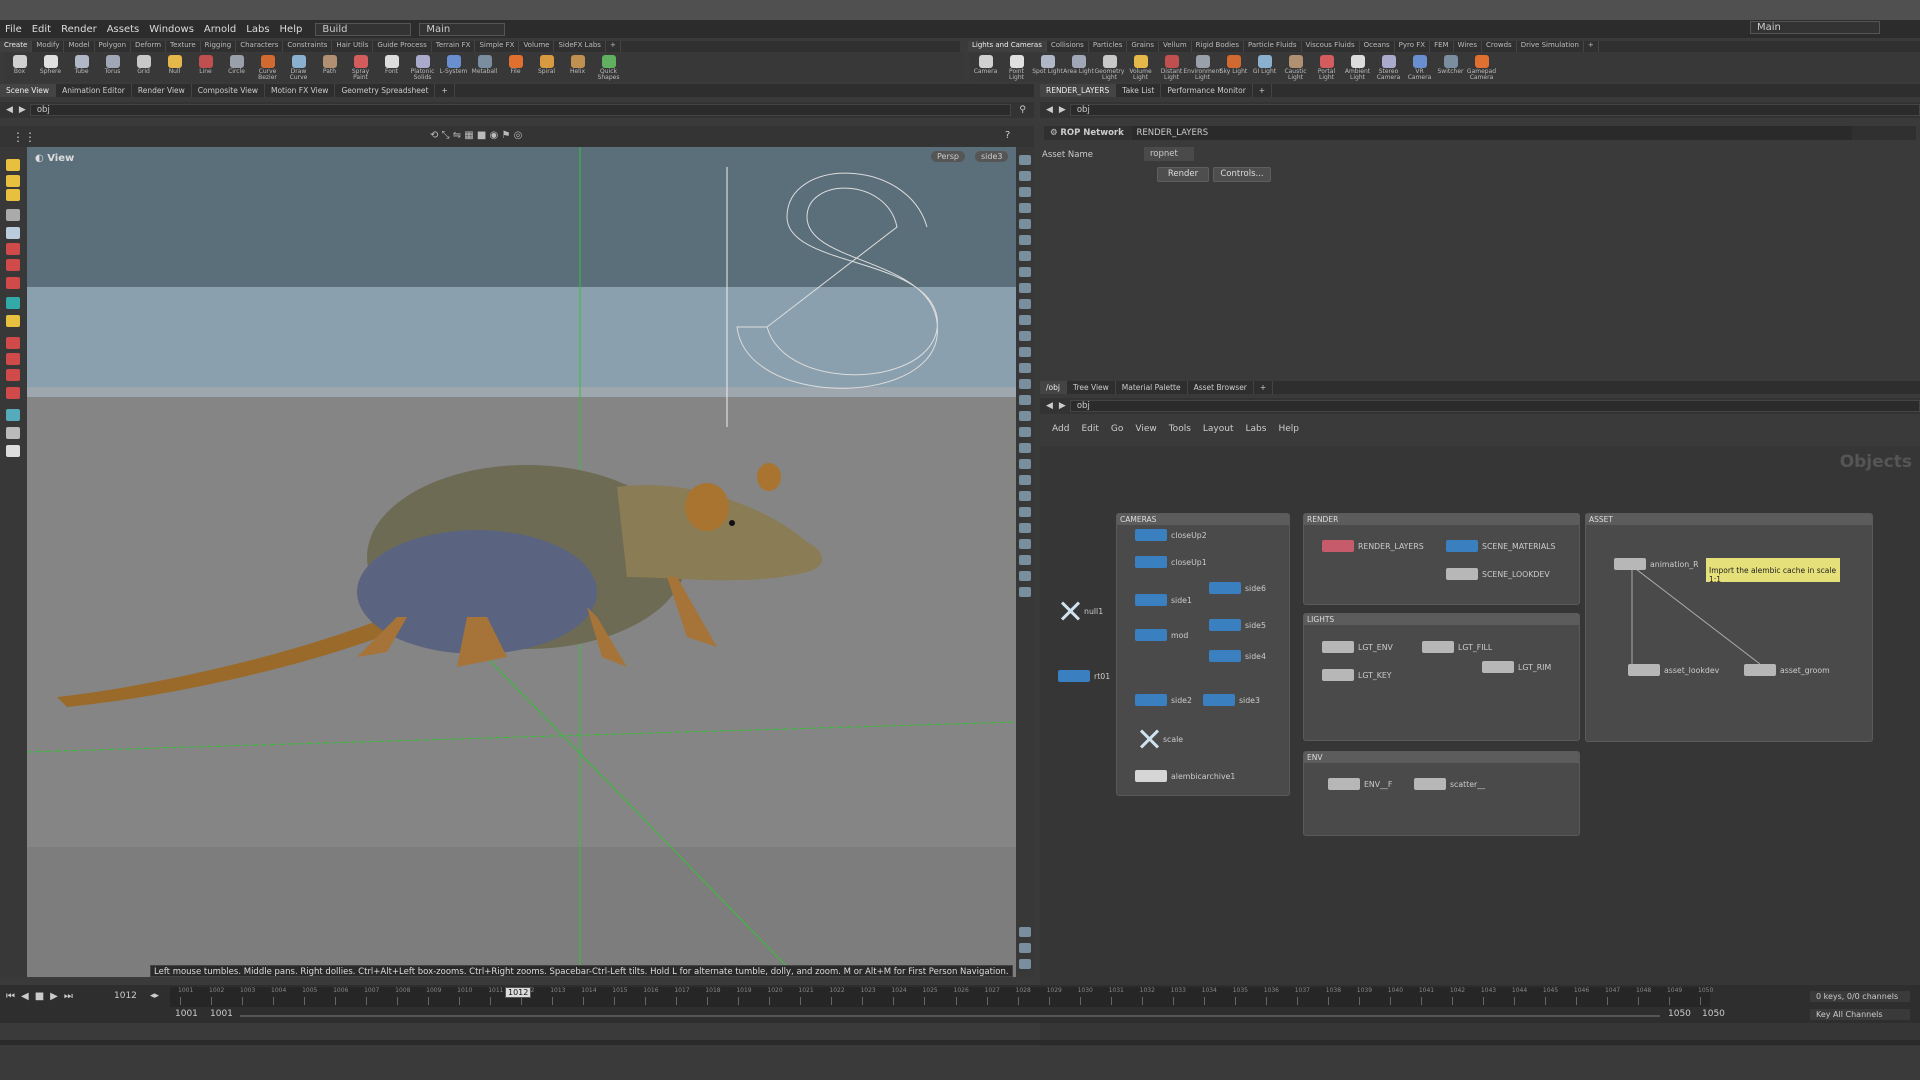 This screenshot has width=1920, height=1080. What do you see at coordinates (1053, 387) in the screenshot?
I see `tab-network-obj: /obj` at bounding box center [1053, 387].